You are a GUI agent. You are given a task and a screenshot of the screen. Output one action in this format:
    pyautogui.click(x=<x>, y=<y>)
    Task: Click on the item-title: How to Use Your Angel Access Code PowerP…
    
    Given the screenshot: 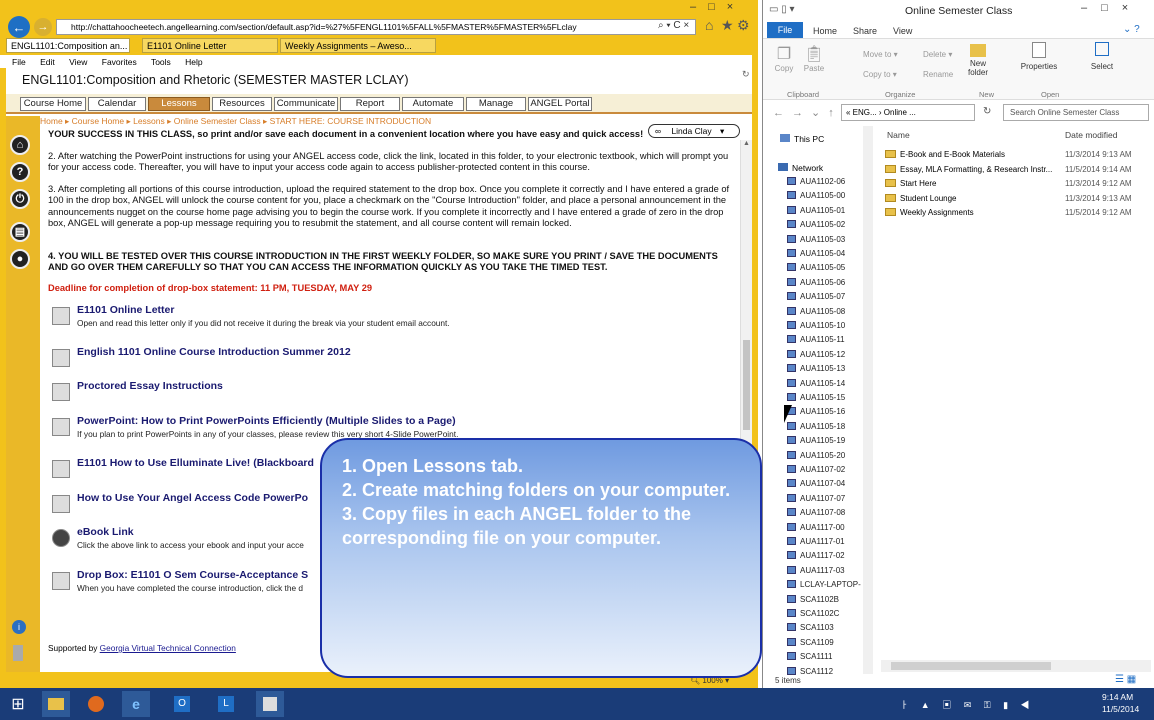 What is the action you would take?
    pyautogui.click(x=192, y=498)
    